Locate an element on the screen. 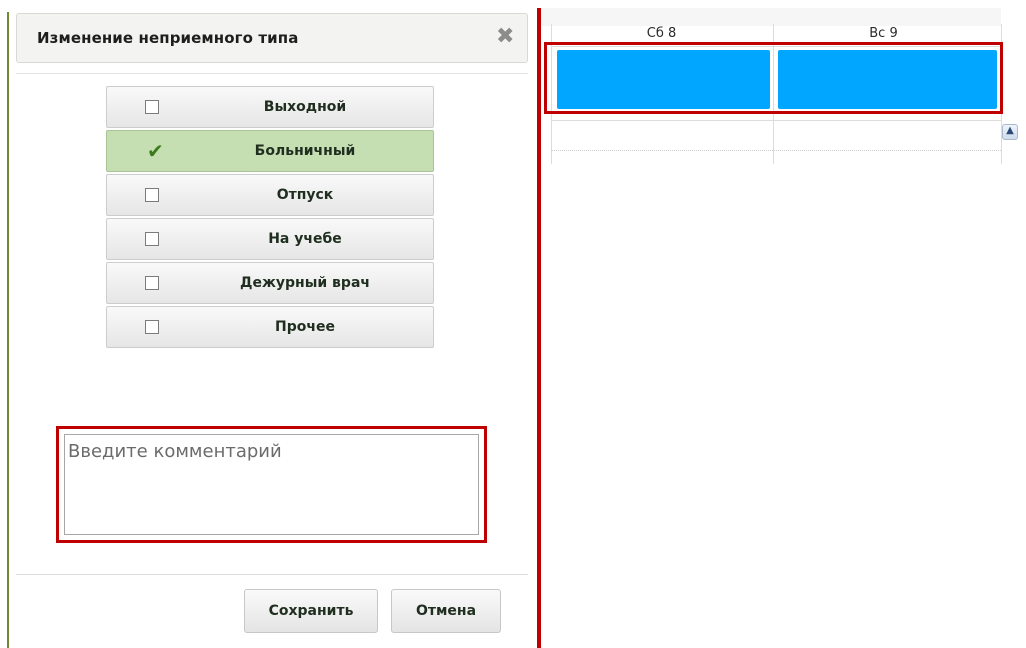 The height and width of the screenshot is (648, 1026). save-button: Сохранить is located at coordinates (311, 611).